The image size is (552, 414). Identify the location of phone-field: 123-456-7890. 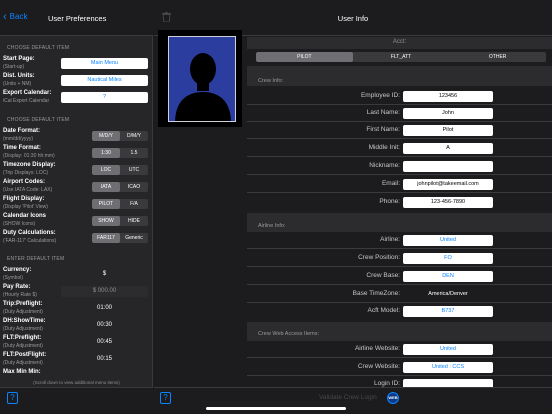
(448, 202).